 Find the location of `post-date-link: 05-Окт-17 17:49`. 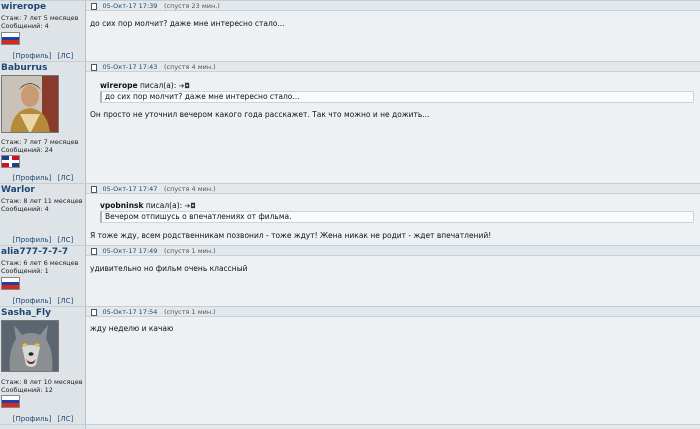

post-date-link: 05-Окт-17 17:49 is located at coordinates (130, 251).